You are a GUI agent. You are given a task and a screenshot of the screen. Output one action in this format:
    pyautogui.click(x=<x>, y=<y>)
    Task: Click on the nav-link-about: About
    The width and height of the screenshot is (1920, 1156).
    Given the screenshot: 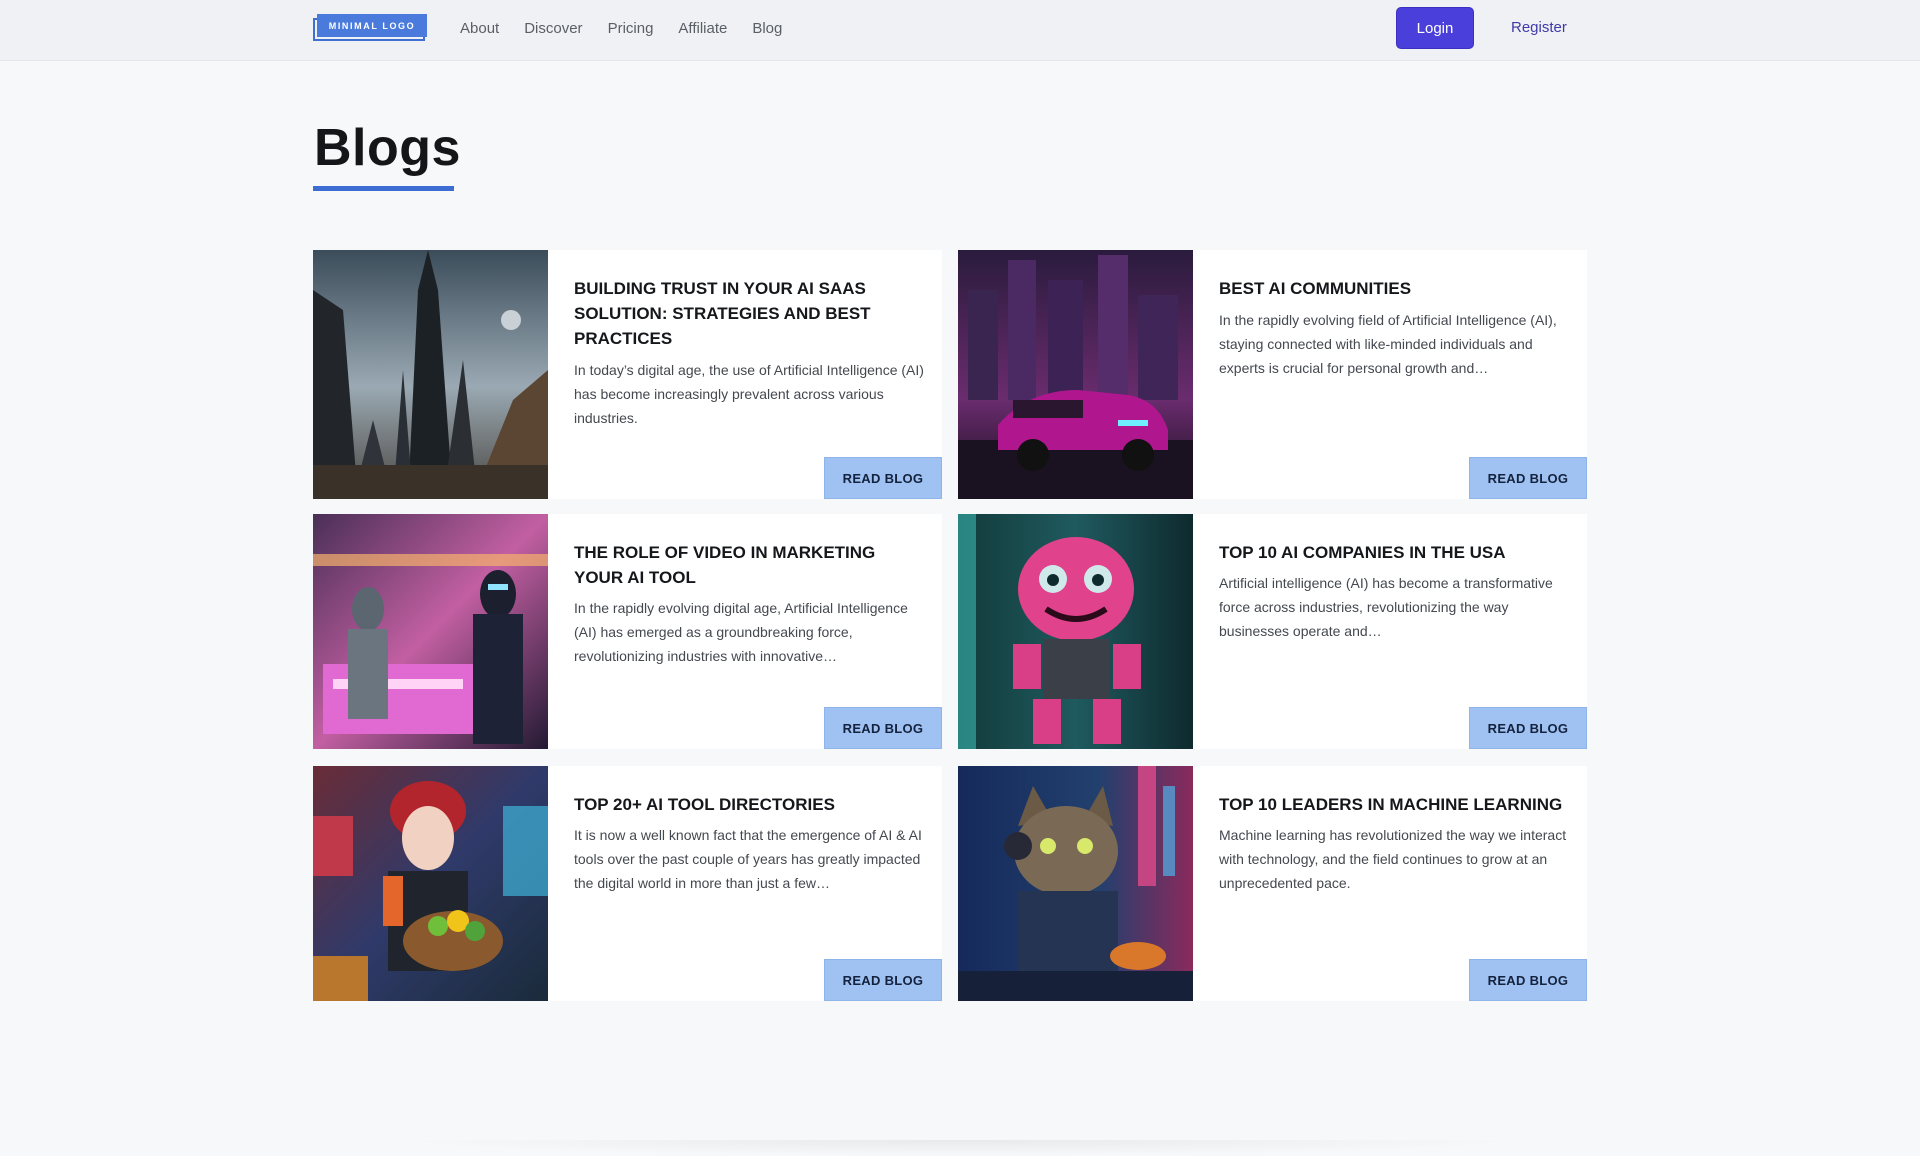 What is the action you would take?
    pyautogui.click(x=479, y=28)
    